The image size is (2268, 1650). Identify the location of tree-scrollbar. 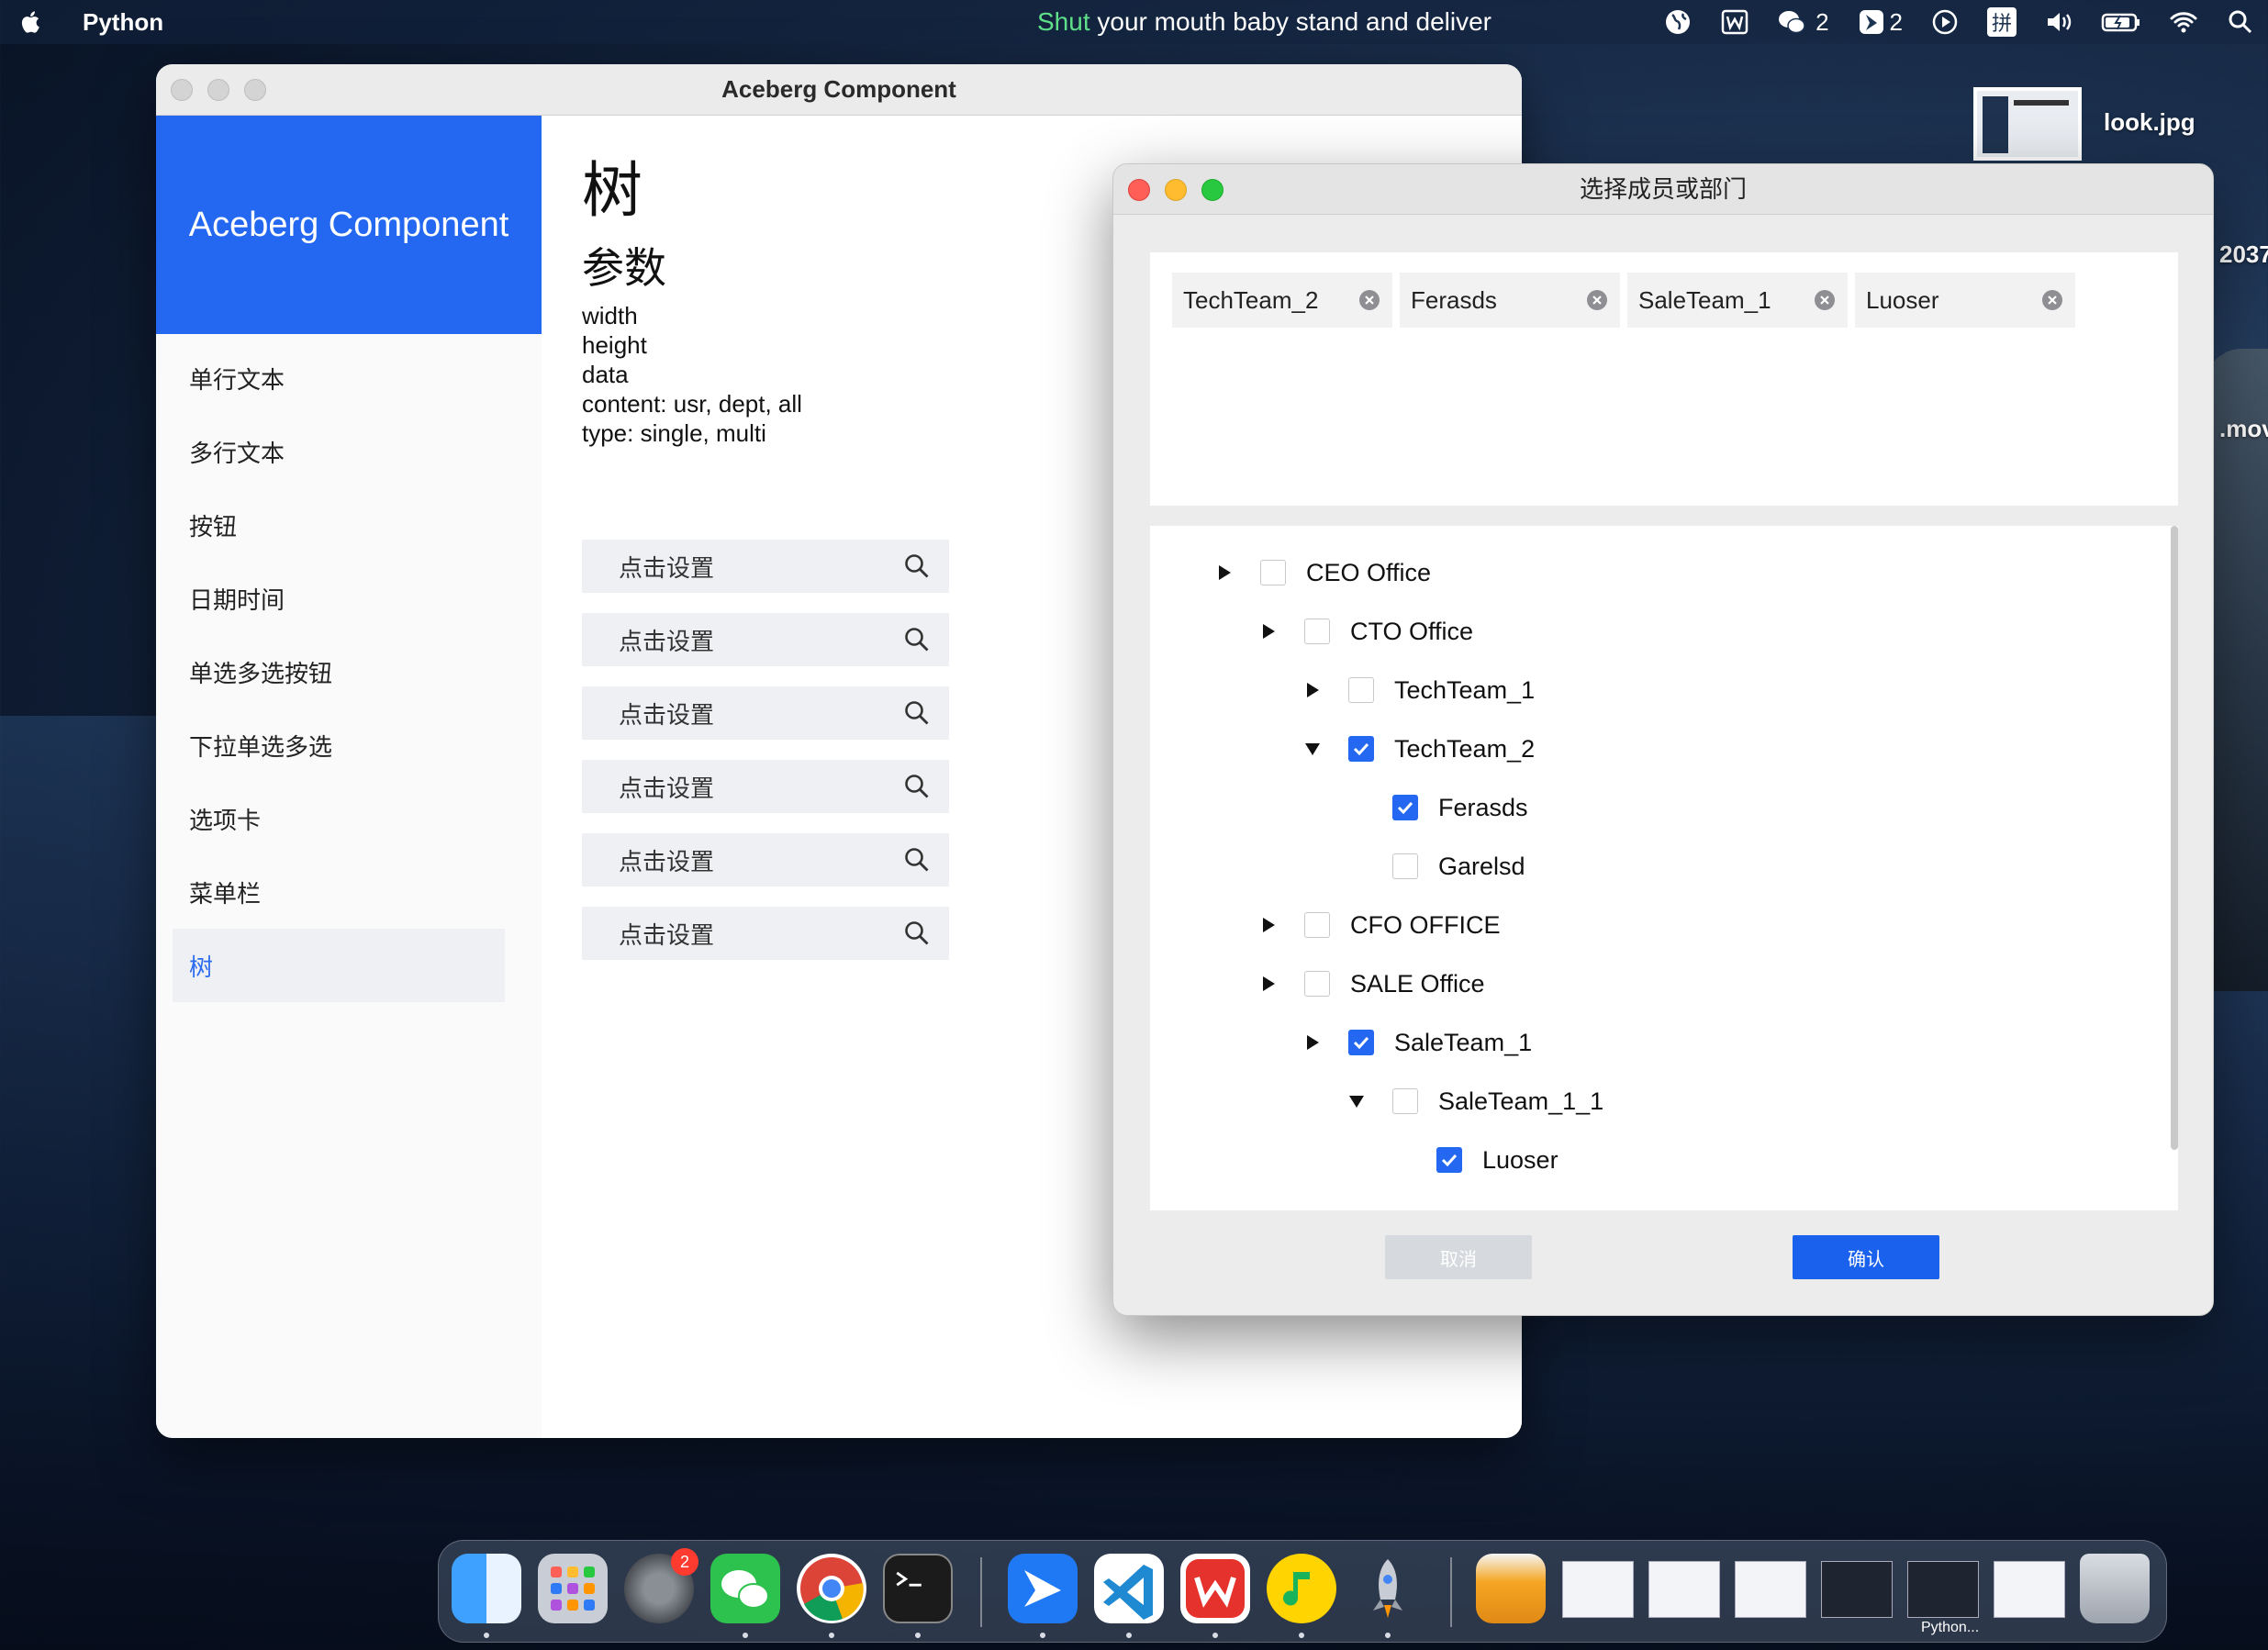
(2174, 838).